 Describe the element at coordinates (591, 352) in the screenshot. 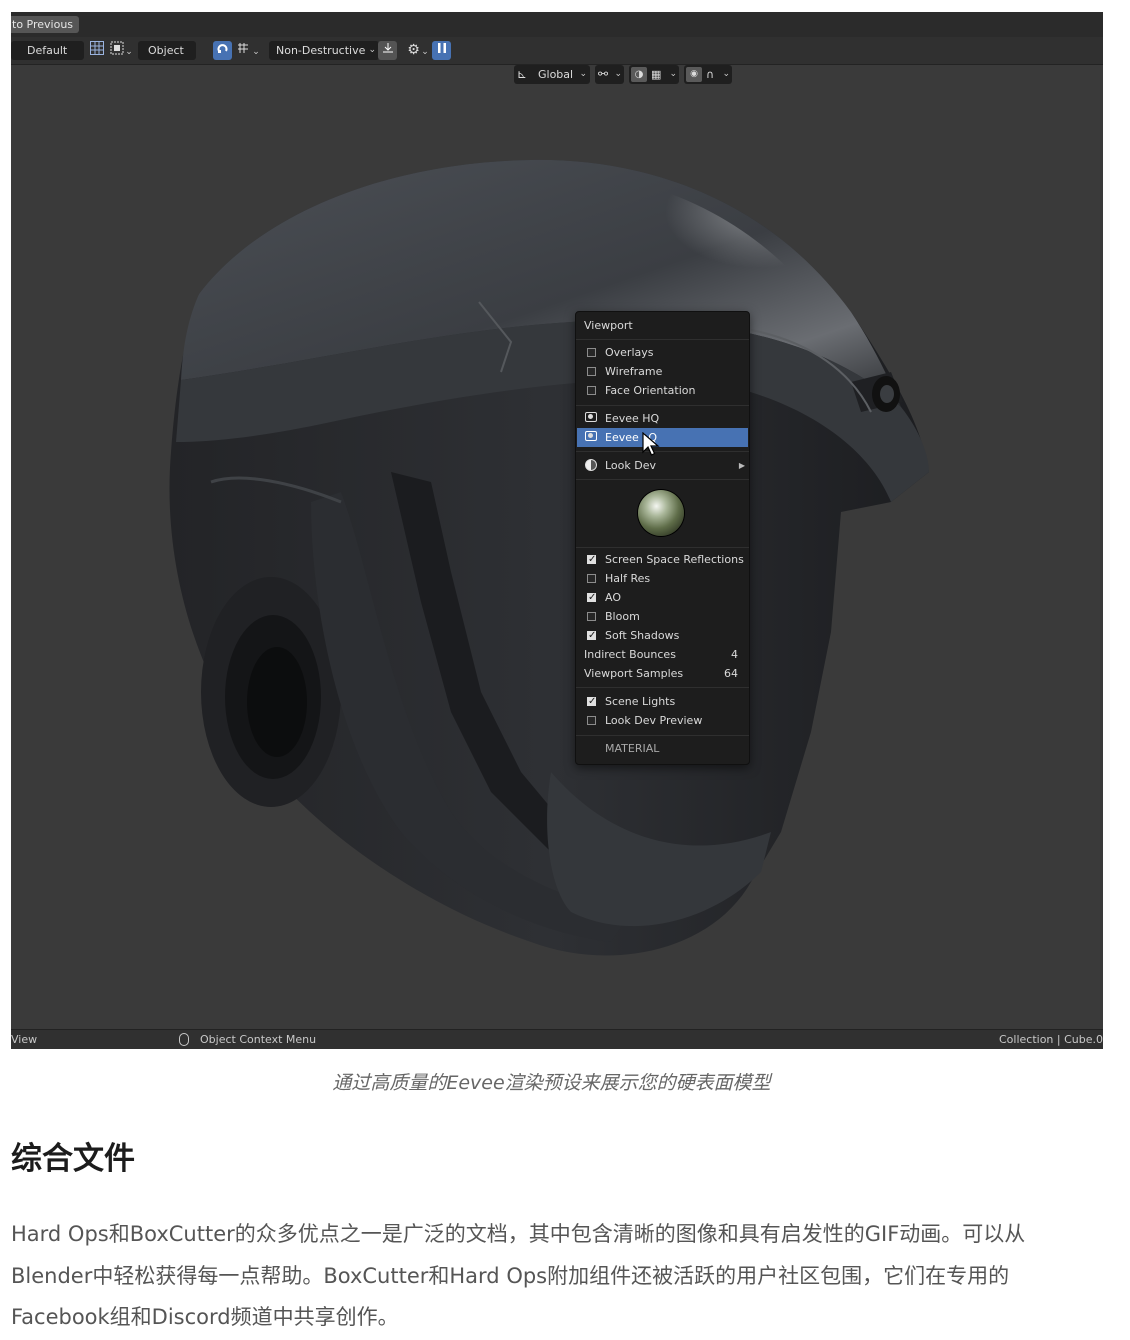

I see `overlays-checkbox` at that location.